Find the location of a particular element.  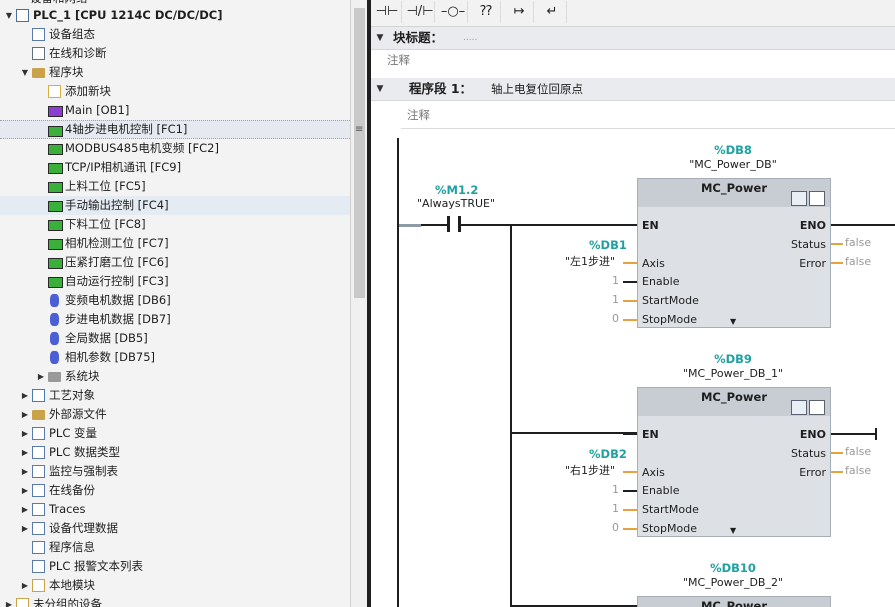

tree-item-fc6: 压紧打磨工位 [FC6] is located at coordinates (175, 262).